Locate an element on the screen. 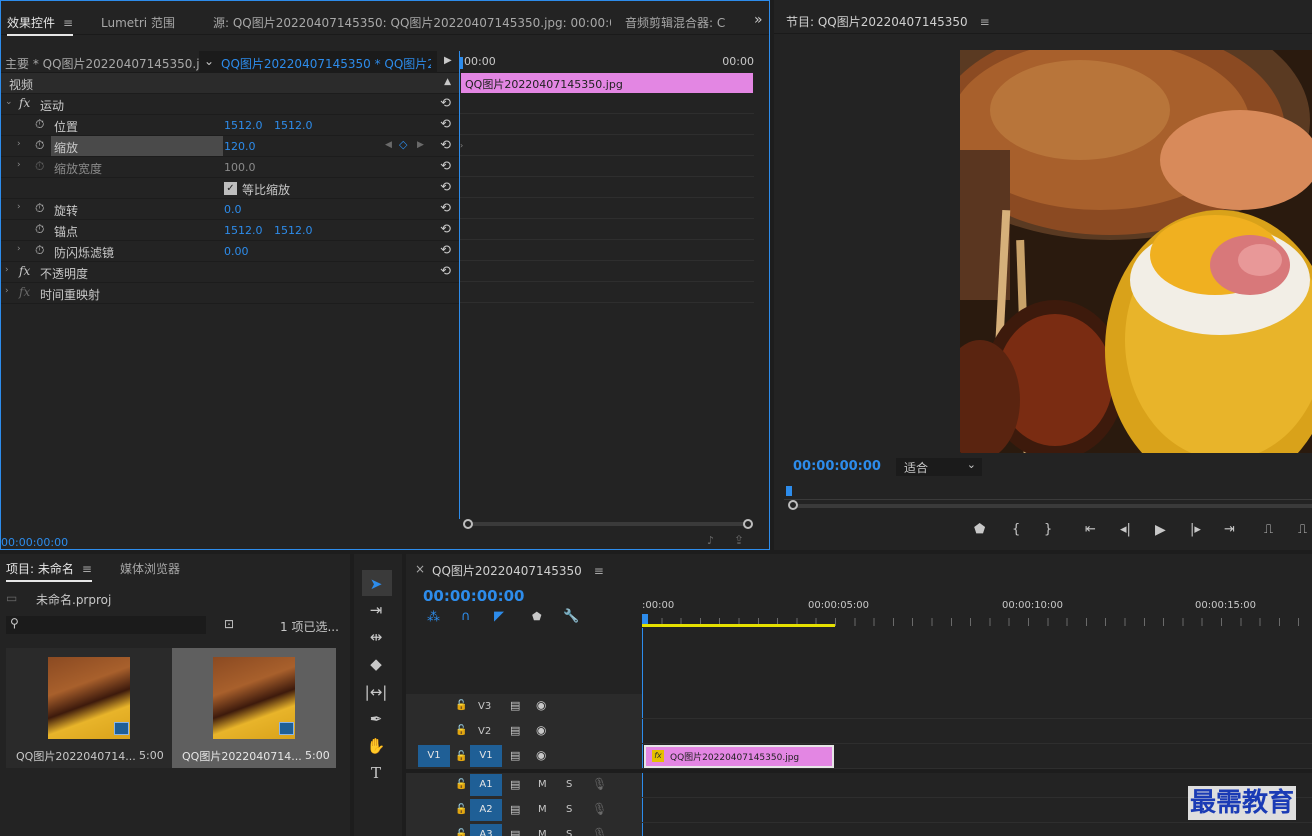 The image size is (1312, 836). program-ruler is located at coordinates (1048, 493).